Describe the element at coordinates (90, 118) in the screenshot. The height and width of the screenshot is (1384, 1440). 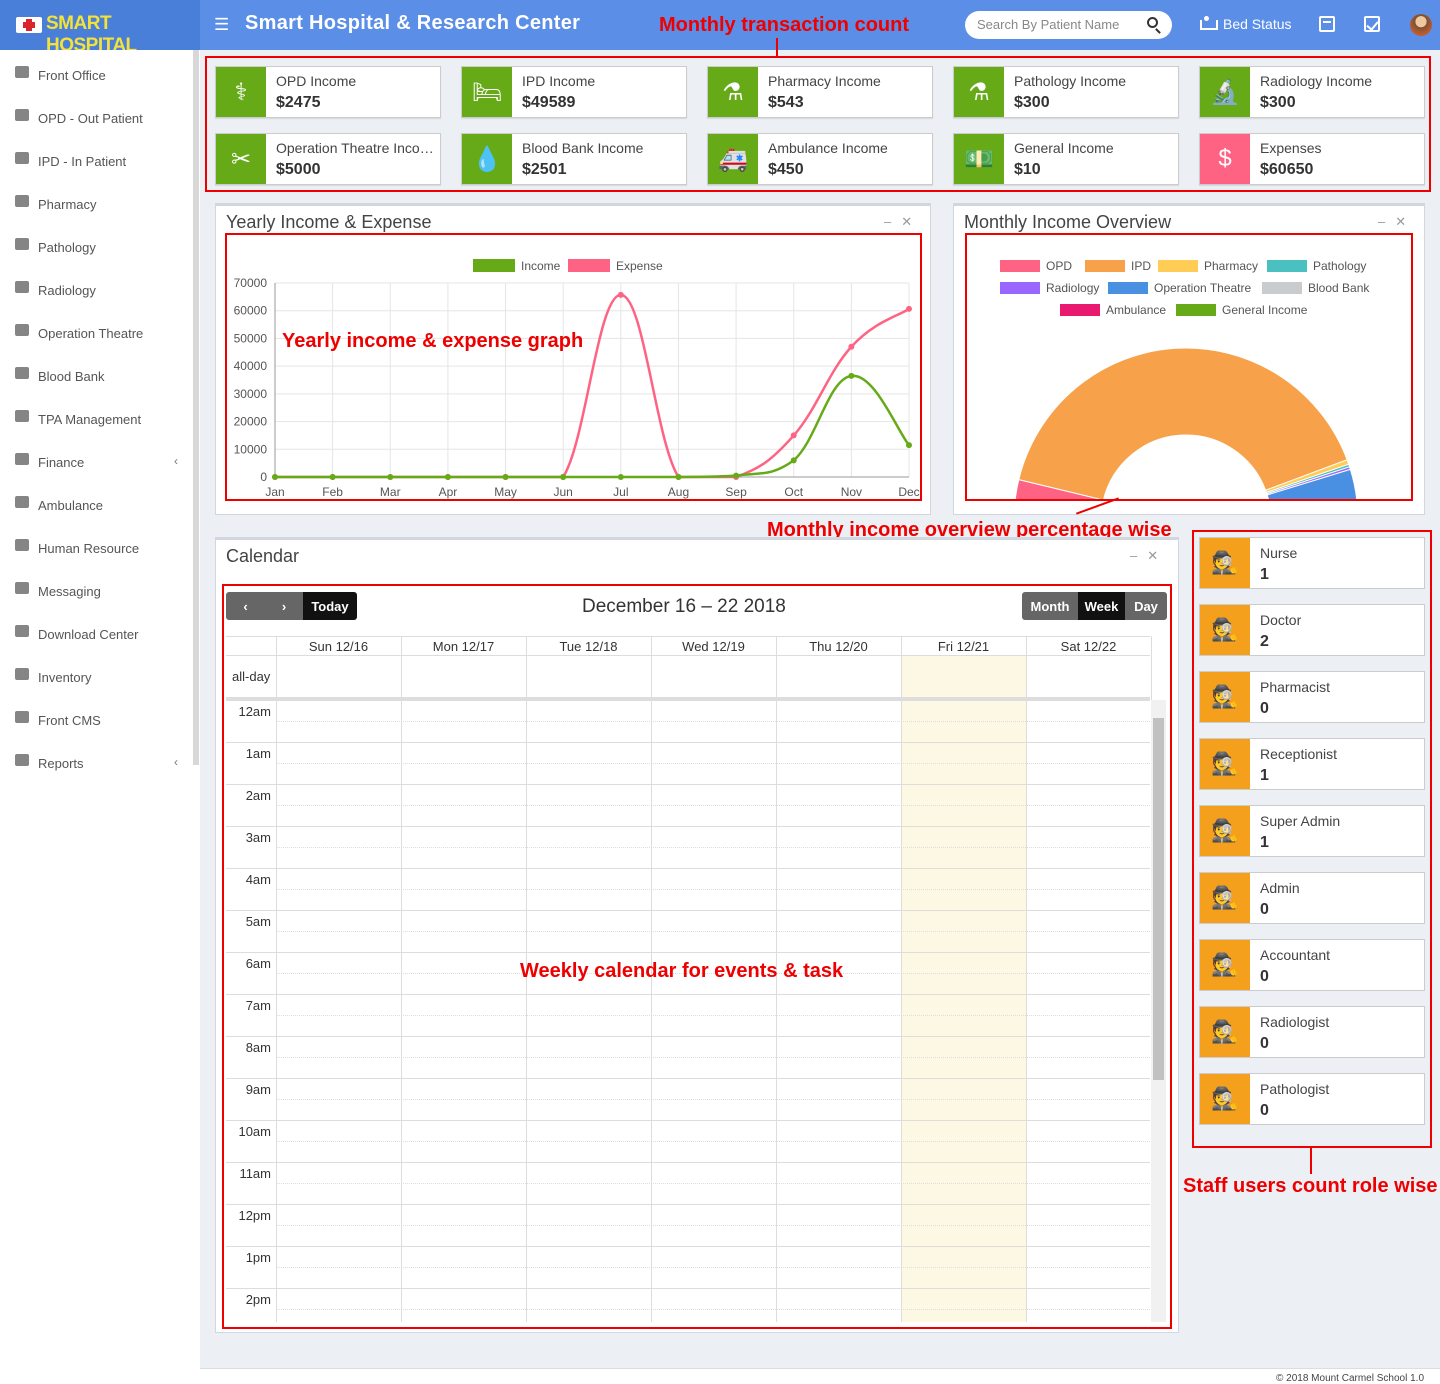
I see `sidebar-item-label: OPD - Out Patient` at that location.